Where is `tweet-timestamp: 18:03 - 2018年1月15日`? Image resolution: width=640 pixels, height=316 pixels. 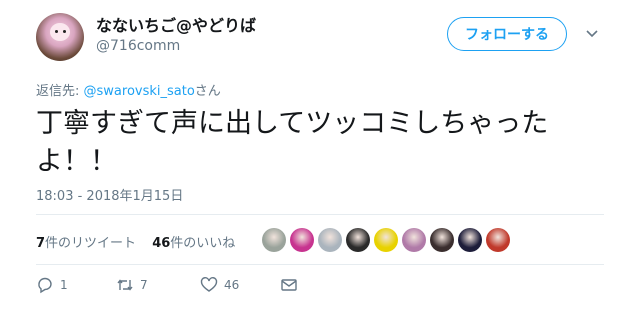
tweet-timestamp: 18:03 - 2018年1月15日 is located at coordinates (109, 194).